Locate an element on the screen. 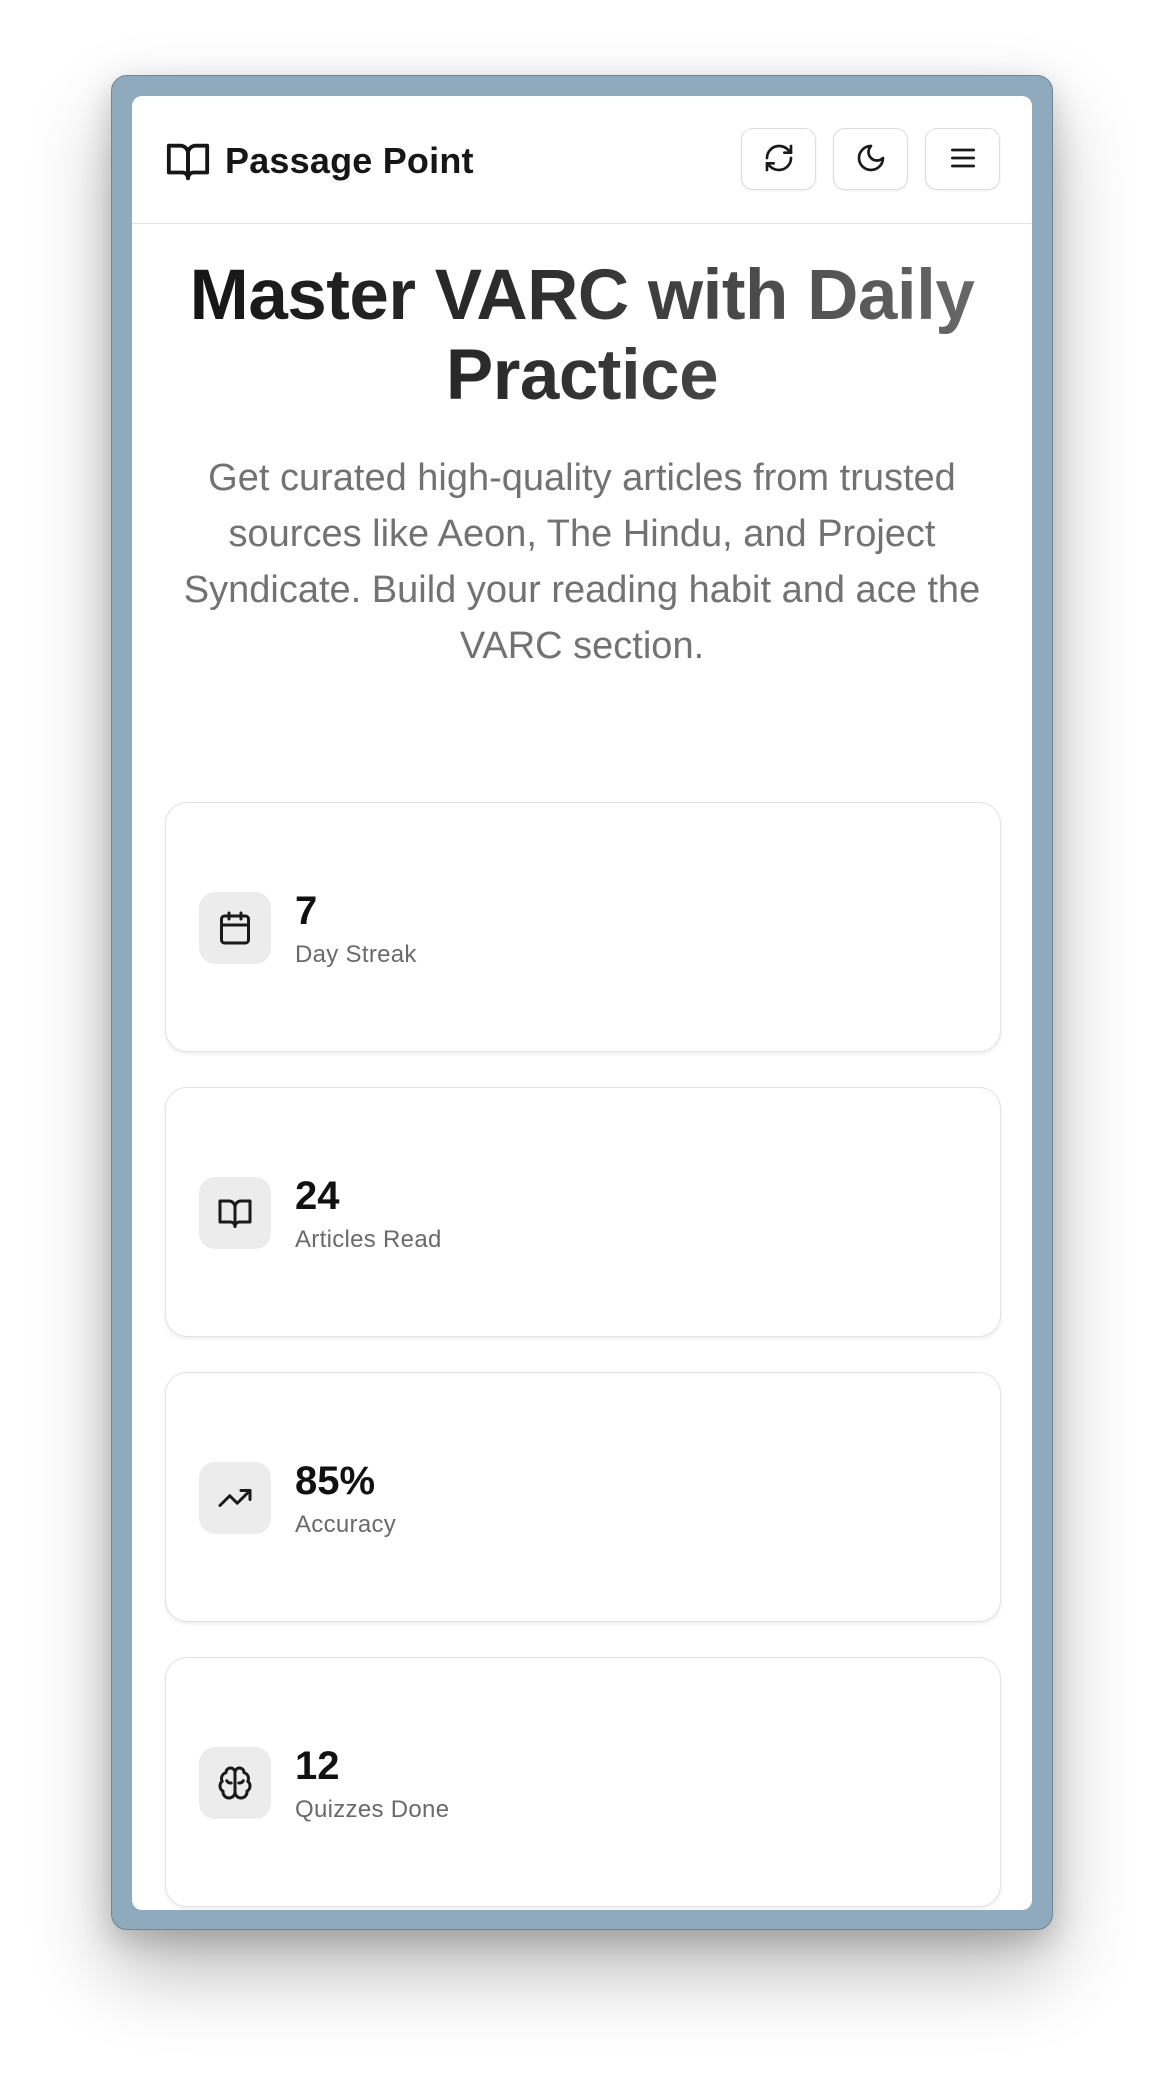  brain-icon is located at coordinates (235, 1783).